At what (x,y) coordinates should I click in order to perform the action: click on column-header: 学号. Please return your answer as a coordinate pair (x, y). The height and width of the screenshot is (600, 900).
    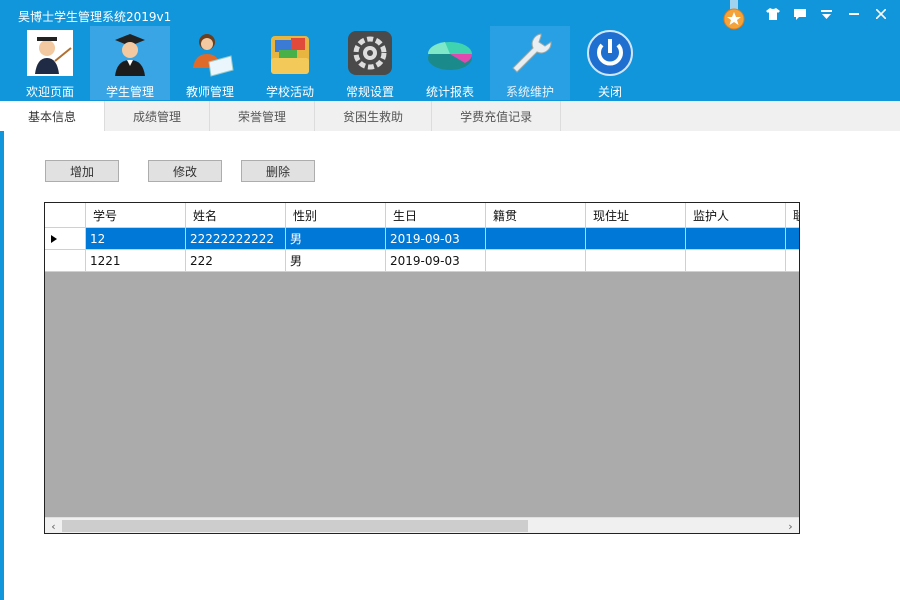
    Looking at the image, I should click on (136, 215).